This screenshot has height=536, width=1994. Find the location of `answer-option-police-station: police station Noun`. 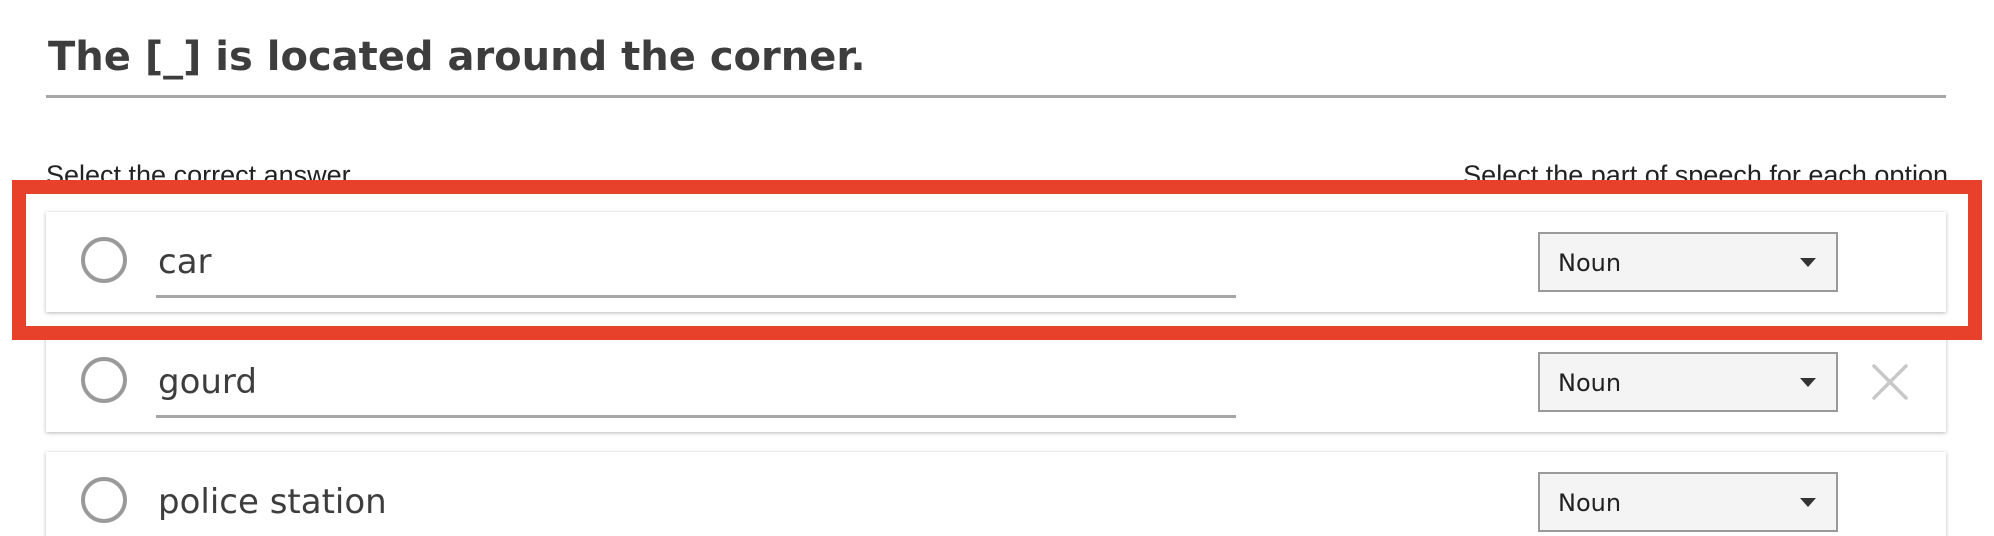

answer-option-police-station: police station Noun is located at coordinates (996, 494).